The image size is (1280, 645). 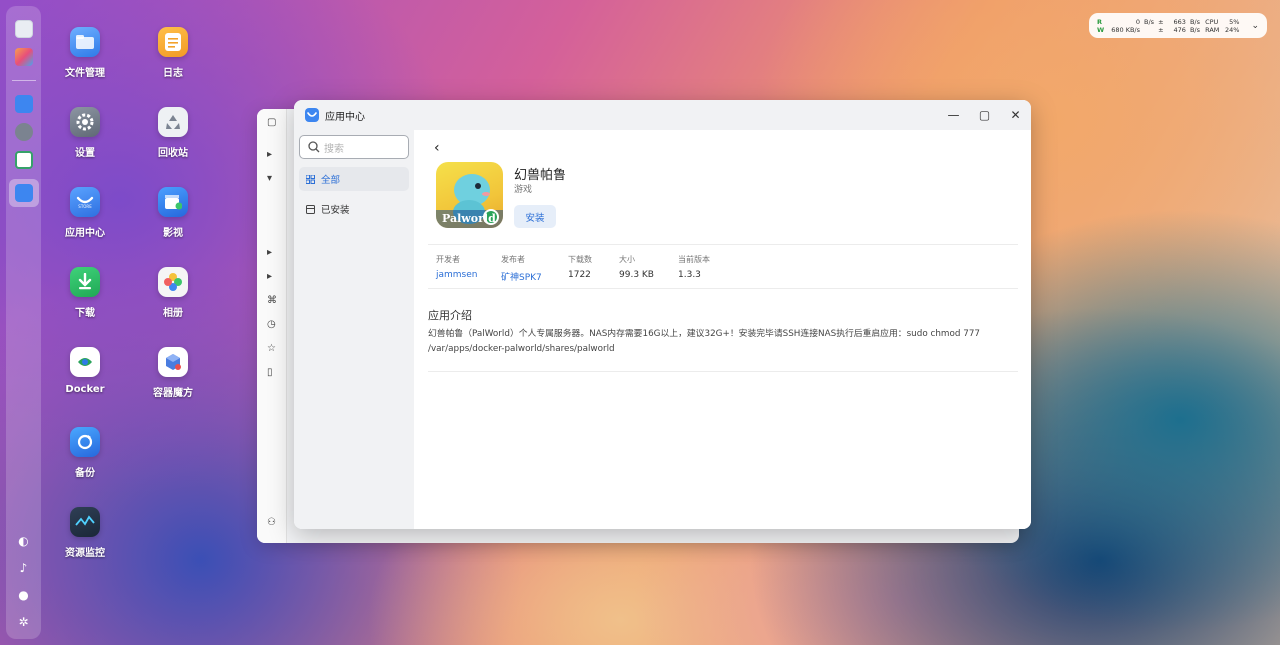 I want to click on star-icon: ☆, so click(x=271, y=348).